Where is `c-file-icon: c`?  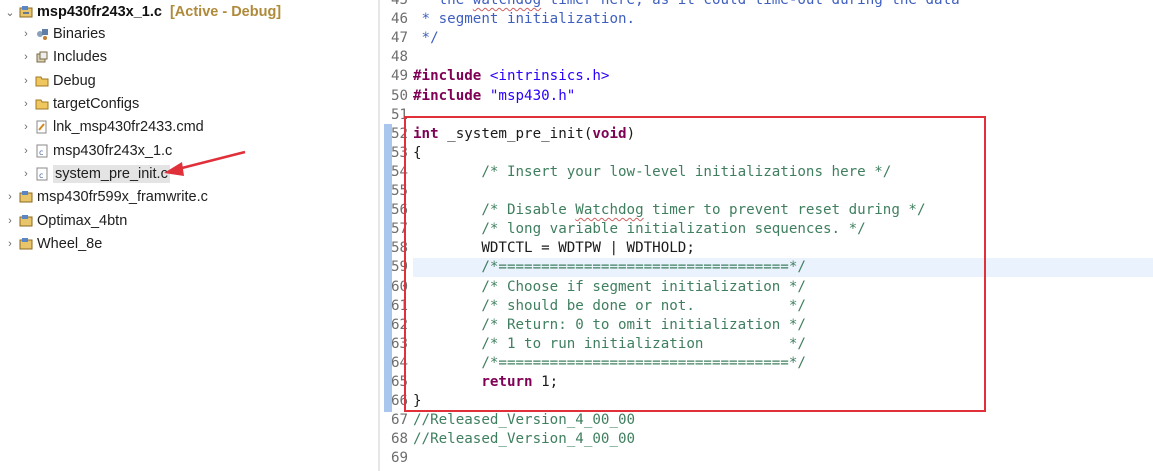 c-file-icon: c is located at coordinates (42, 174).